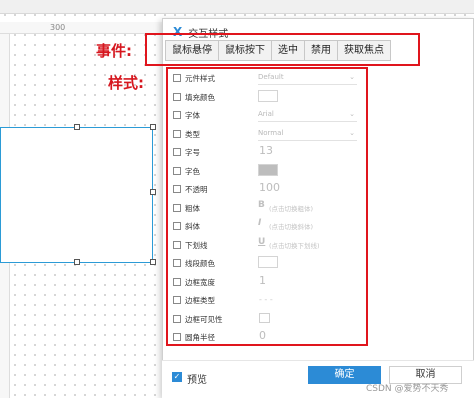 The width and height of the screenshot is (474, 398). Describe the element at coordinates (407, 389) in the screenshot. I see `watermark: CSDN @爱势不天秀` at that location.